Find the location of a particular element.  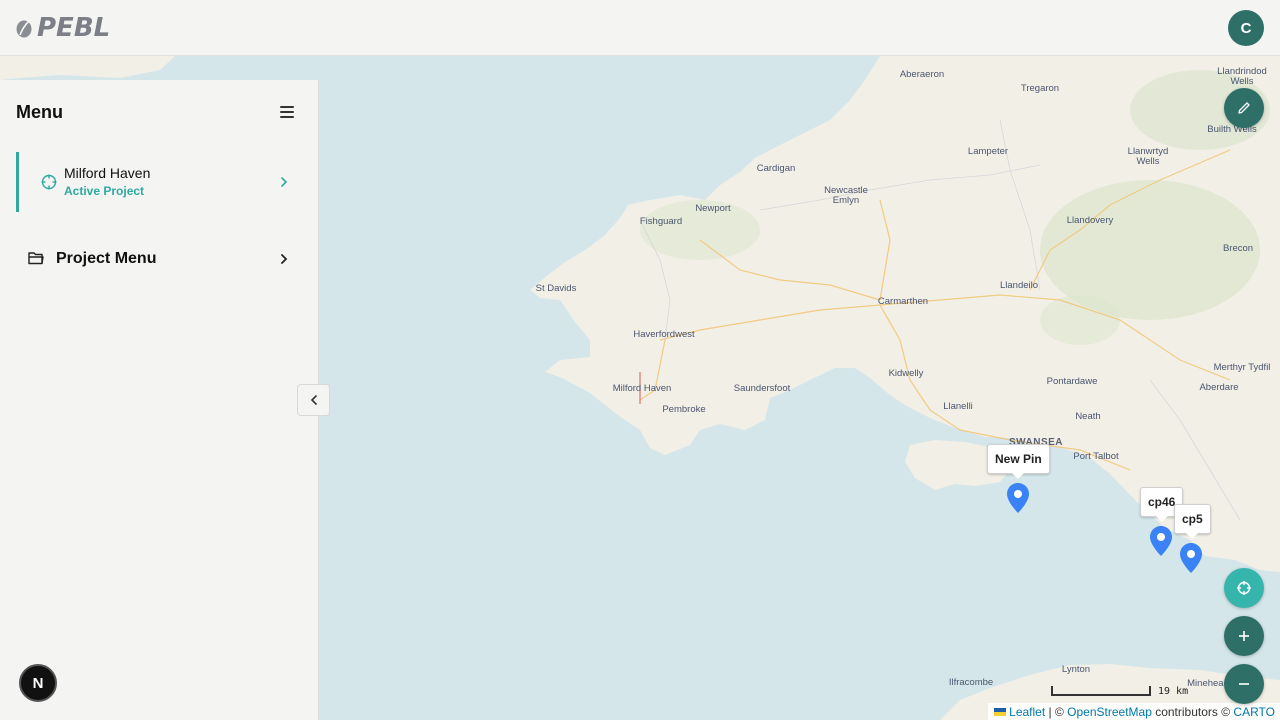

logo-text: PEBL is located at coordinates (74, 28).